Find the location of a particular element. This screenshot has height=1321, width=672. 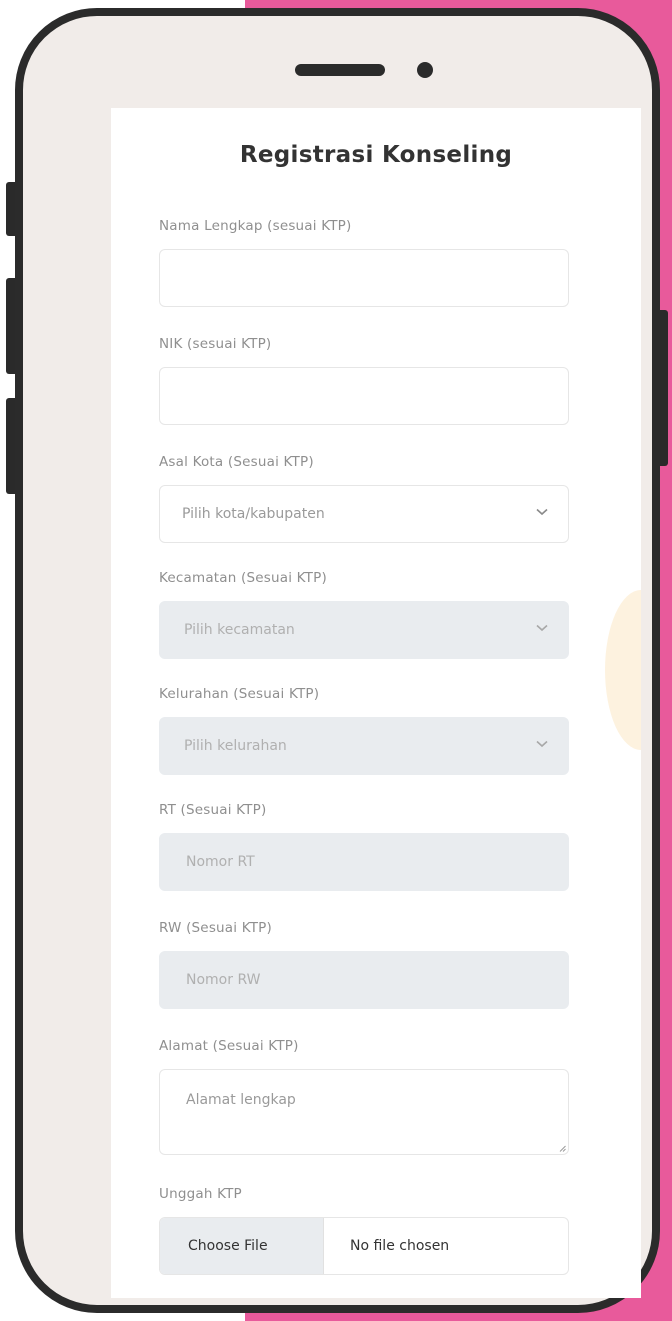

select-value: Pilih kelurahan is located at coordinates (235, 746).